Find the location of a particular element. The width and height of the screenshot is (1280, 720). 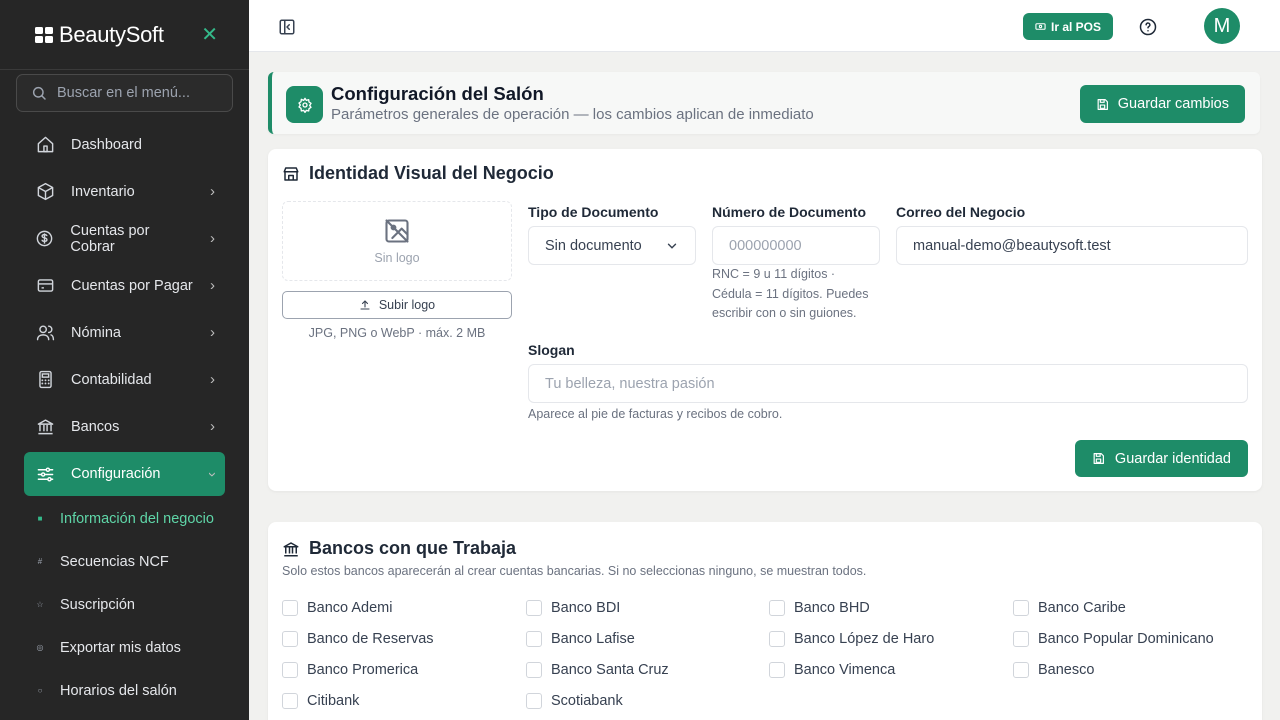

sidebar-item-dashboard: Dashboard is located at coordinates (124, 144).